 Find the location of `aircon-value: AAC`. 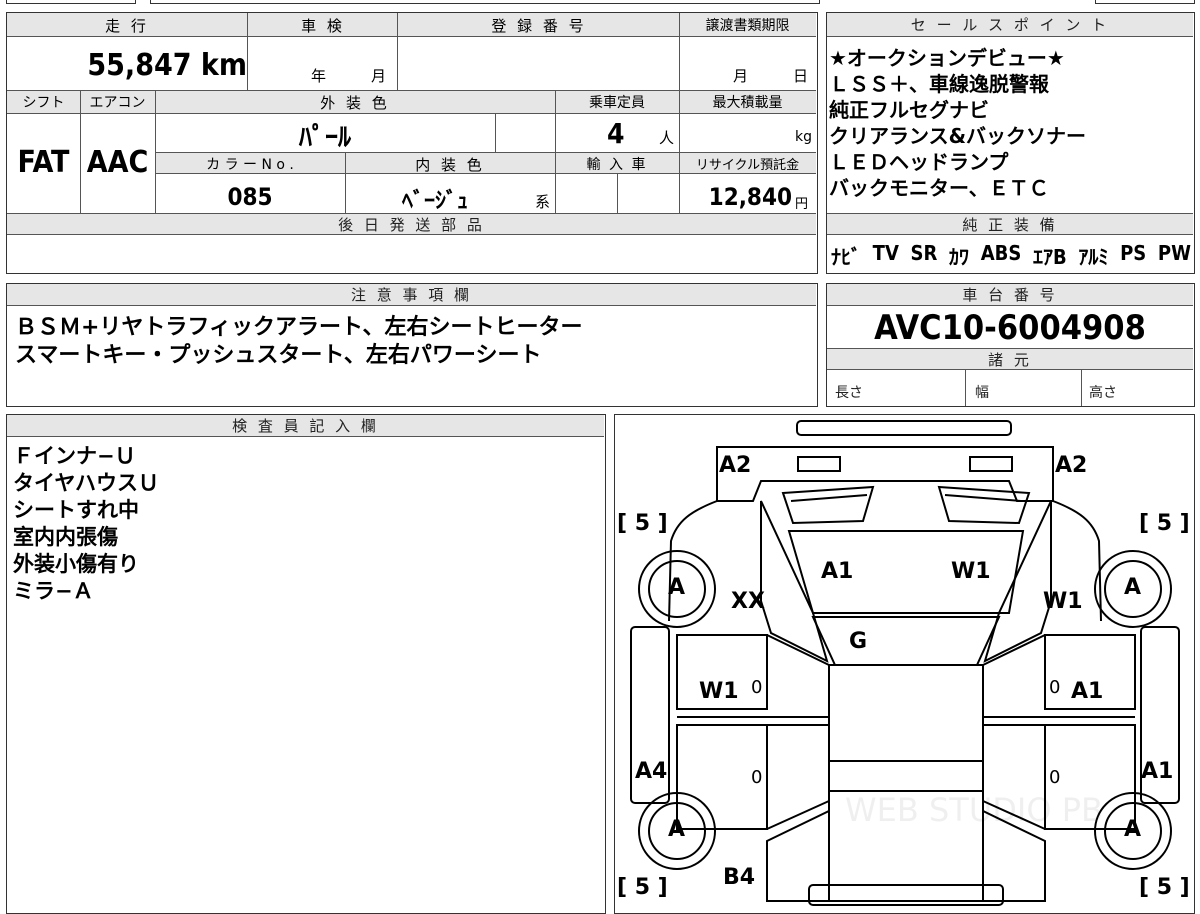

aircon-value: AAC is located at coordinates (117, 162).